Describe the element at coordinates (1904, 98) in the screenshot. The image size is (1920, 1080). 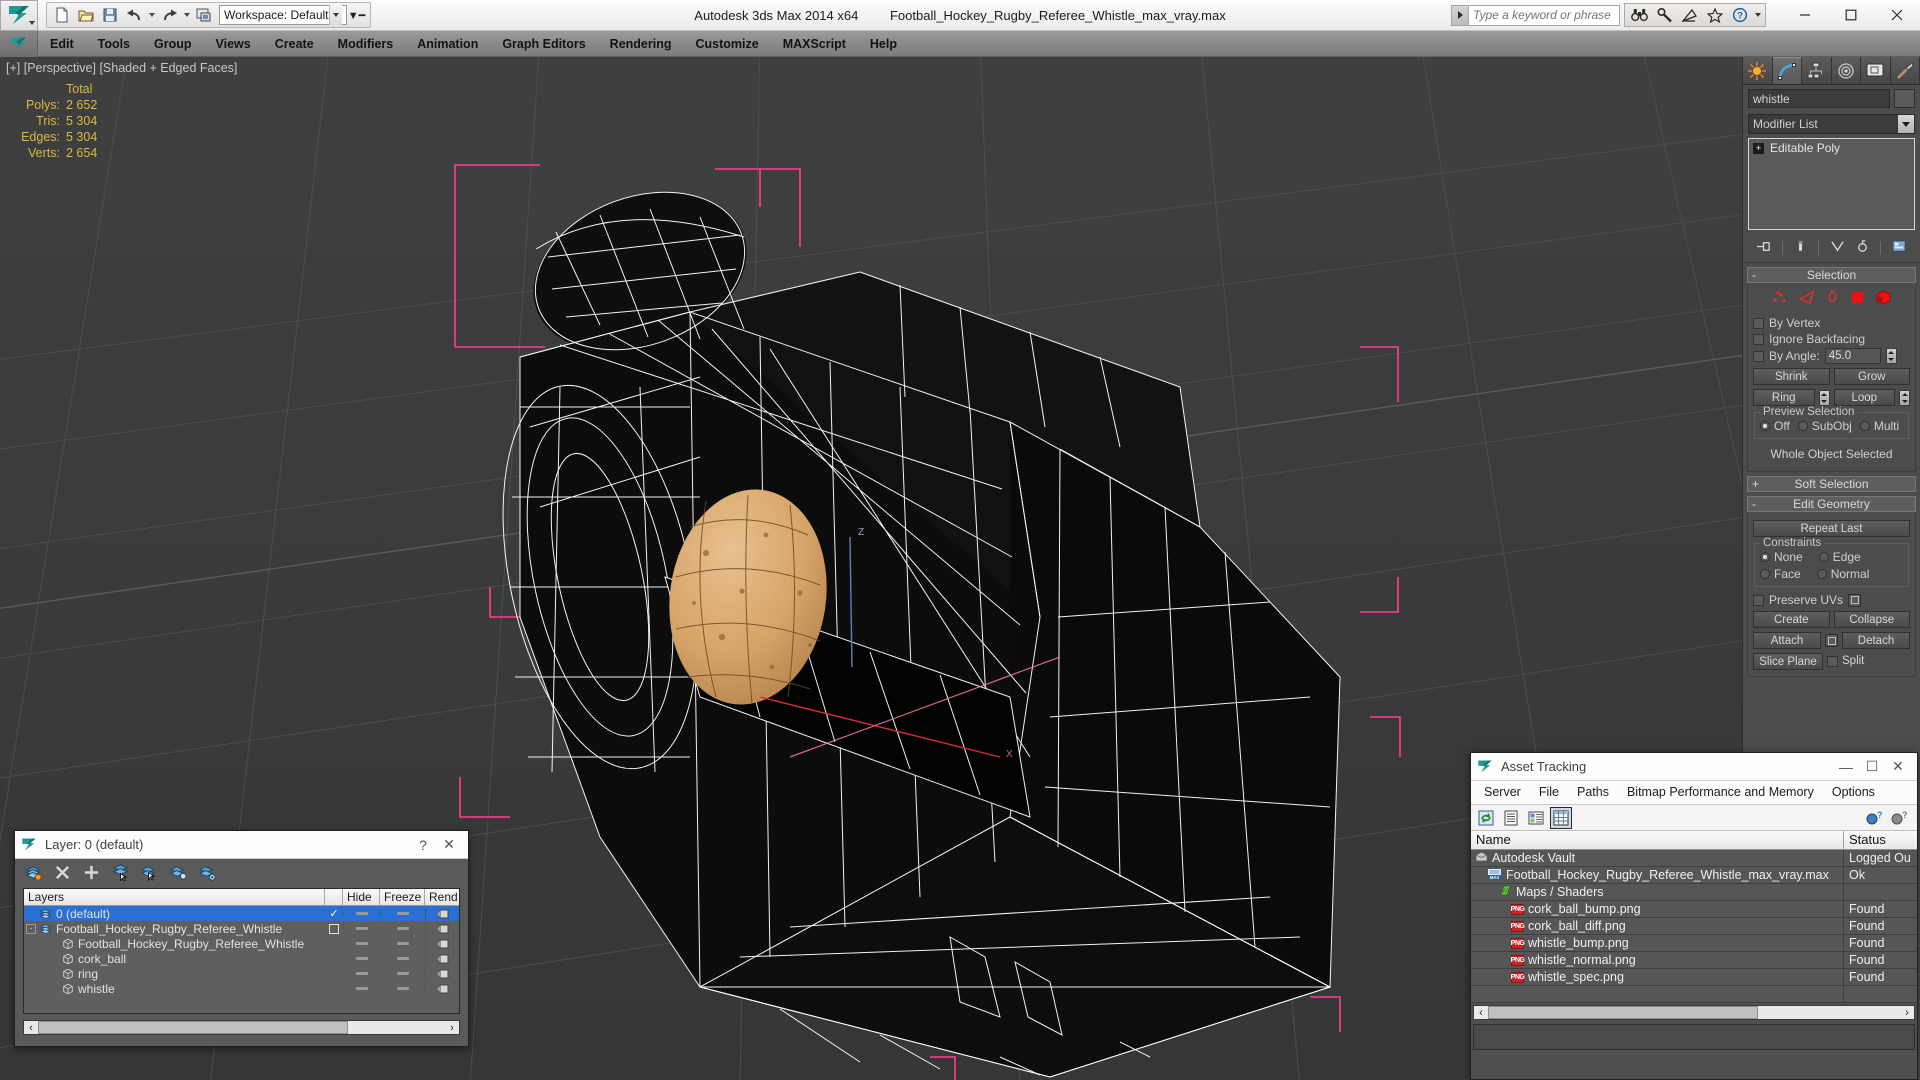
I see `object-color-swatch` at that location.